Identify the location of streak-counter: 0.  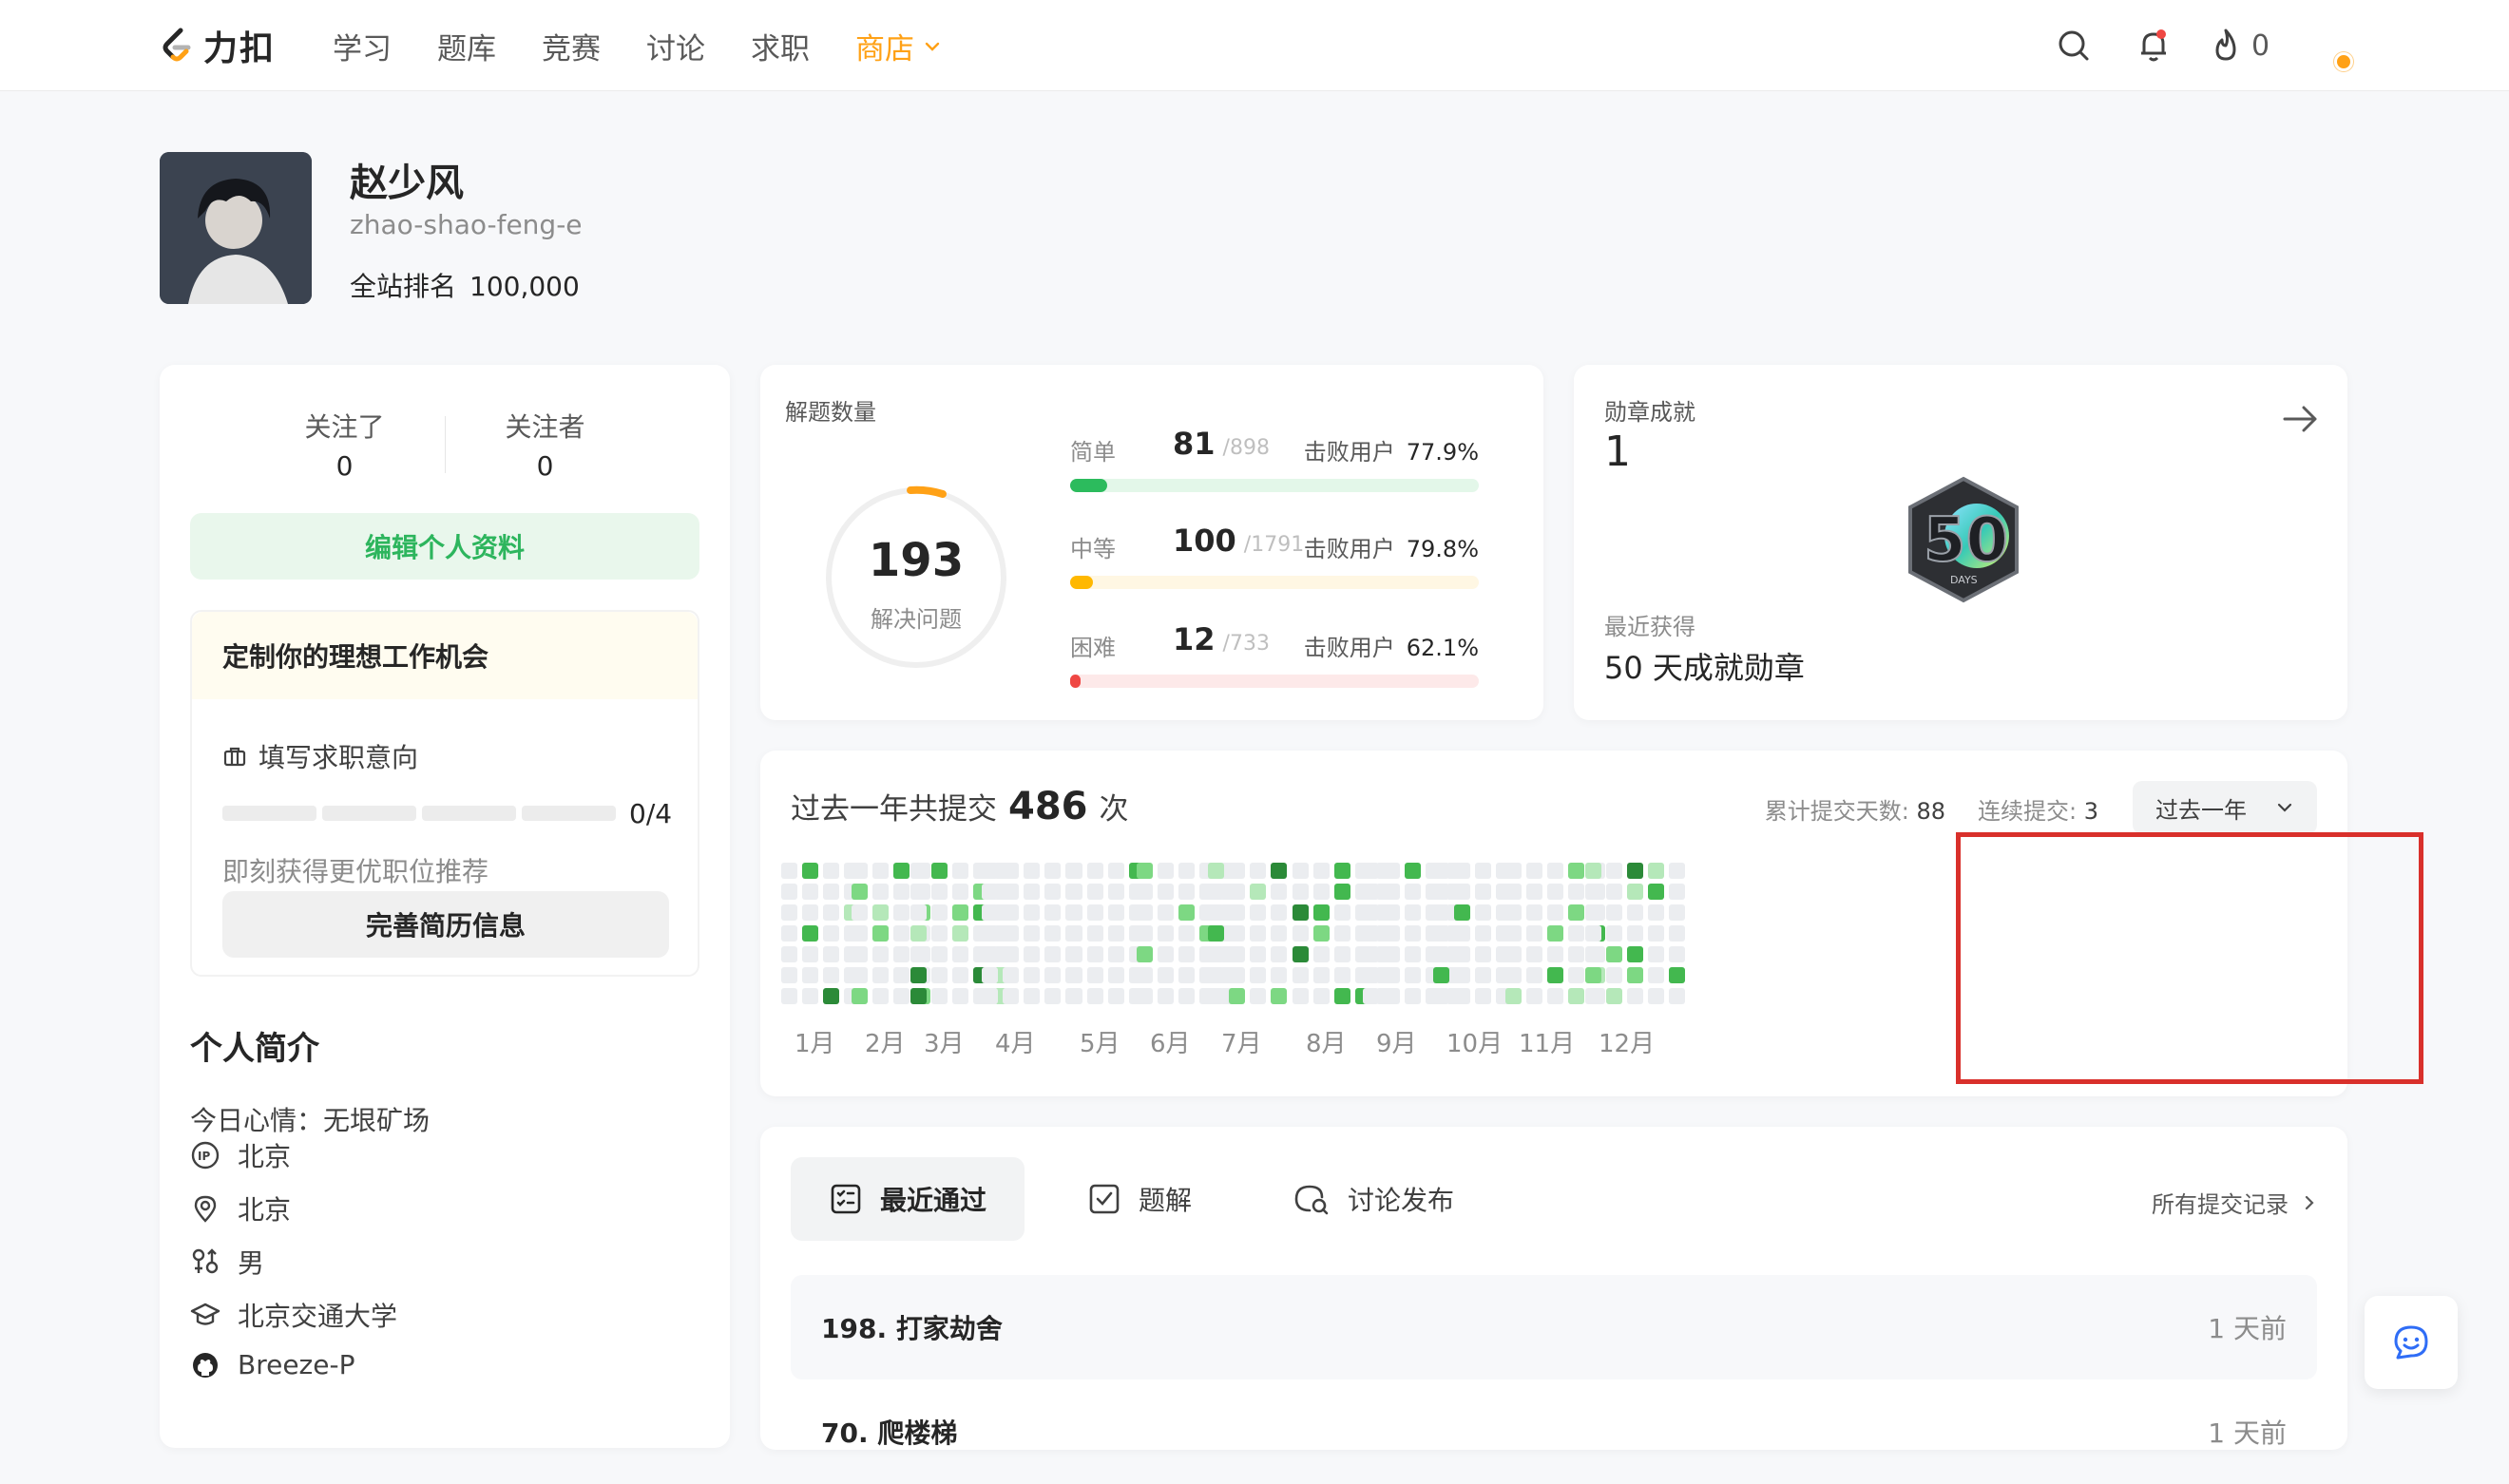
(2240, 46).